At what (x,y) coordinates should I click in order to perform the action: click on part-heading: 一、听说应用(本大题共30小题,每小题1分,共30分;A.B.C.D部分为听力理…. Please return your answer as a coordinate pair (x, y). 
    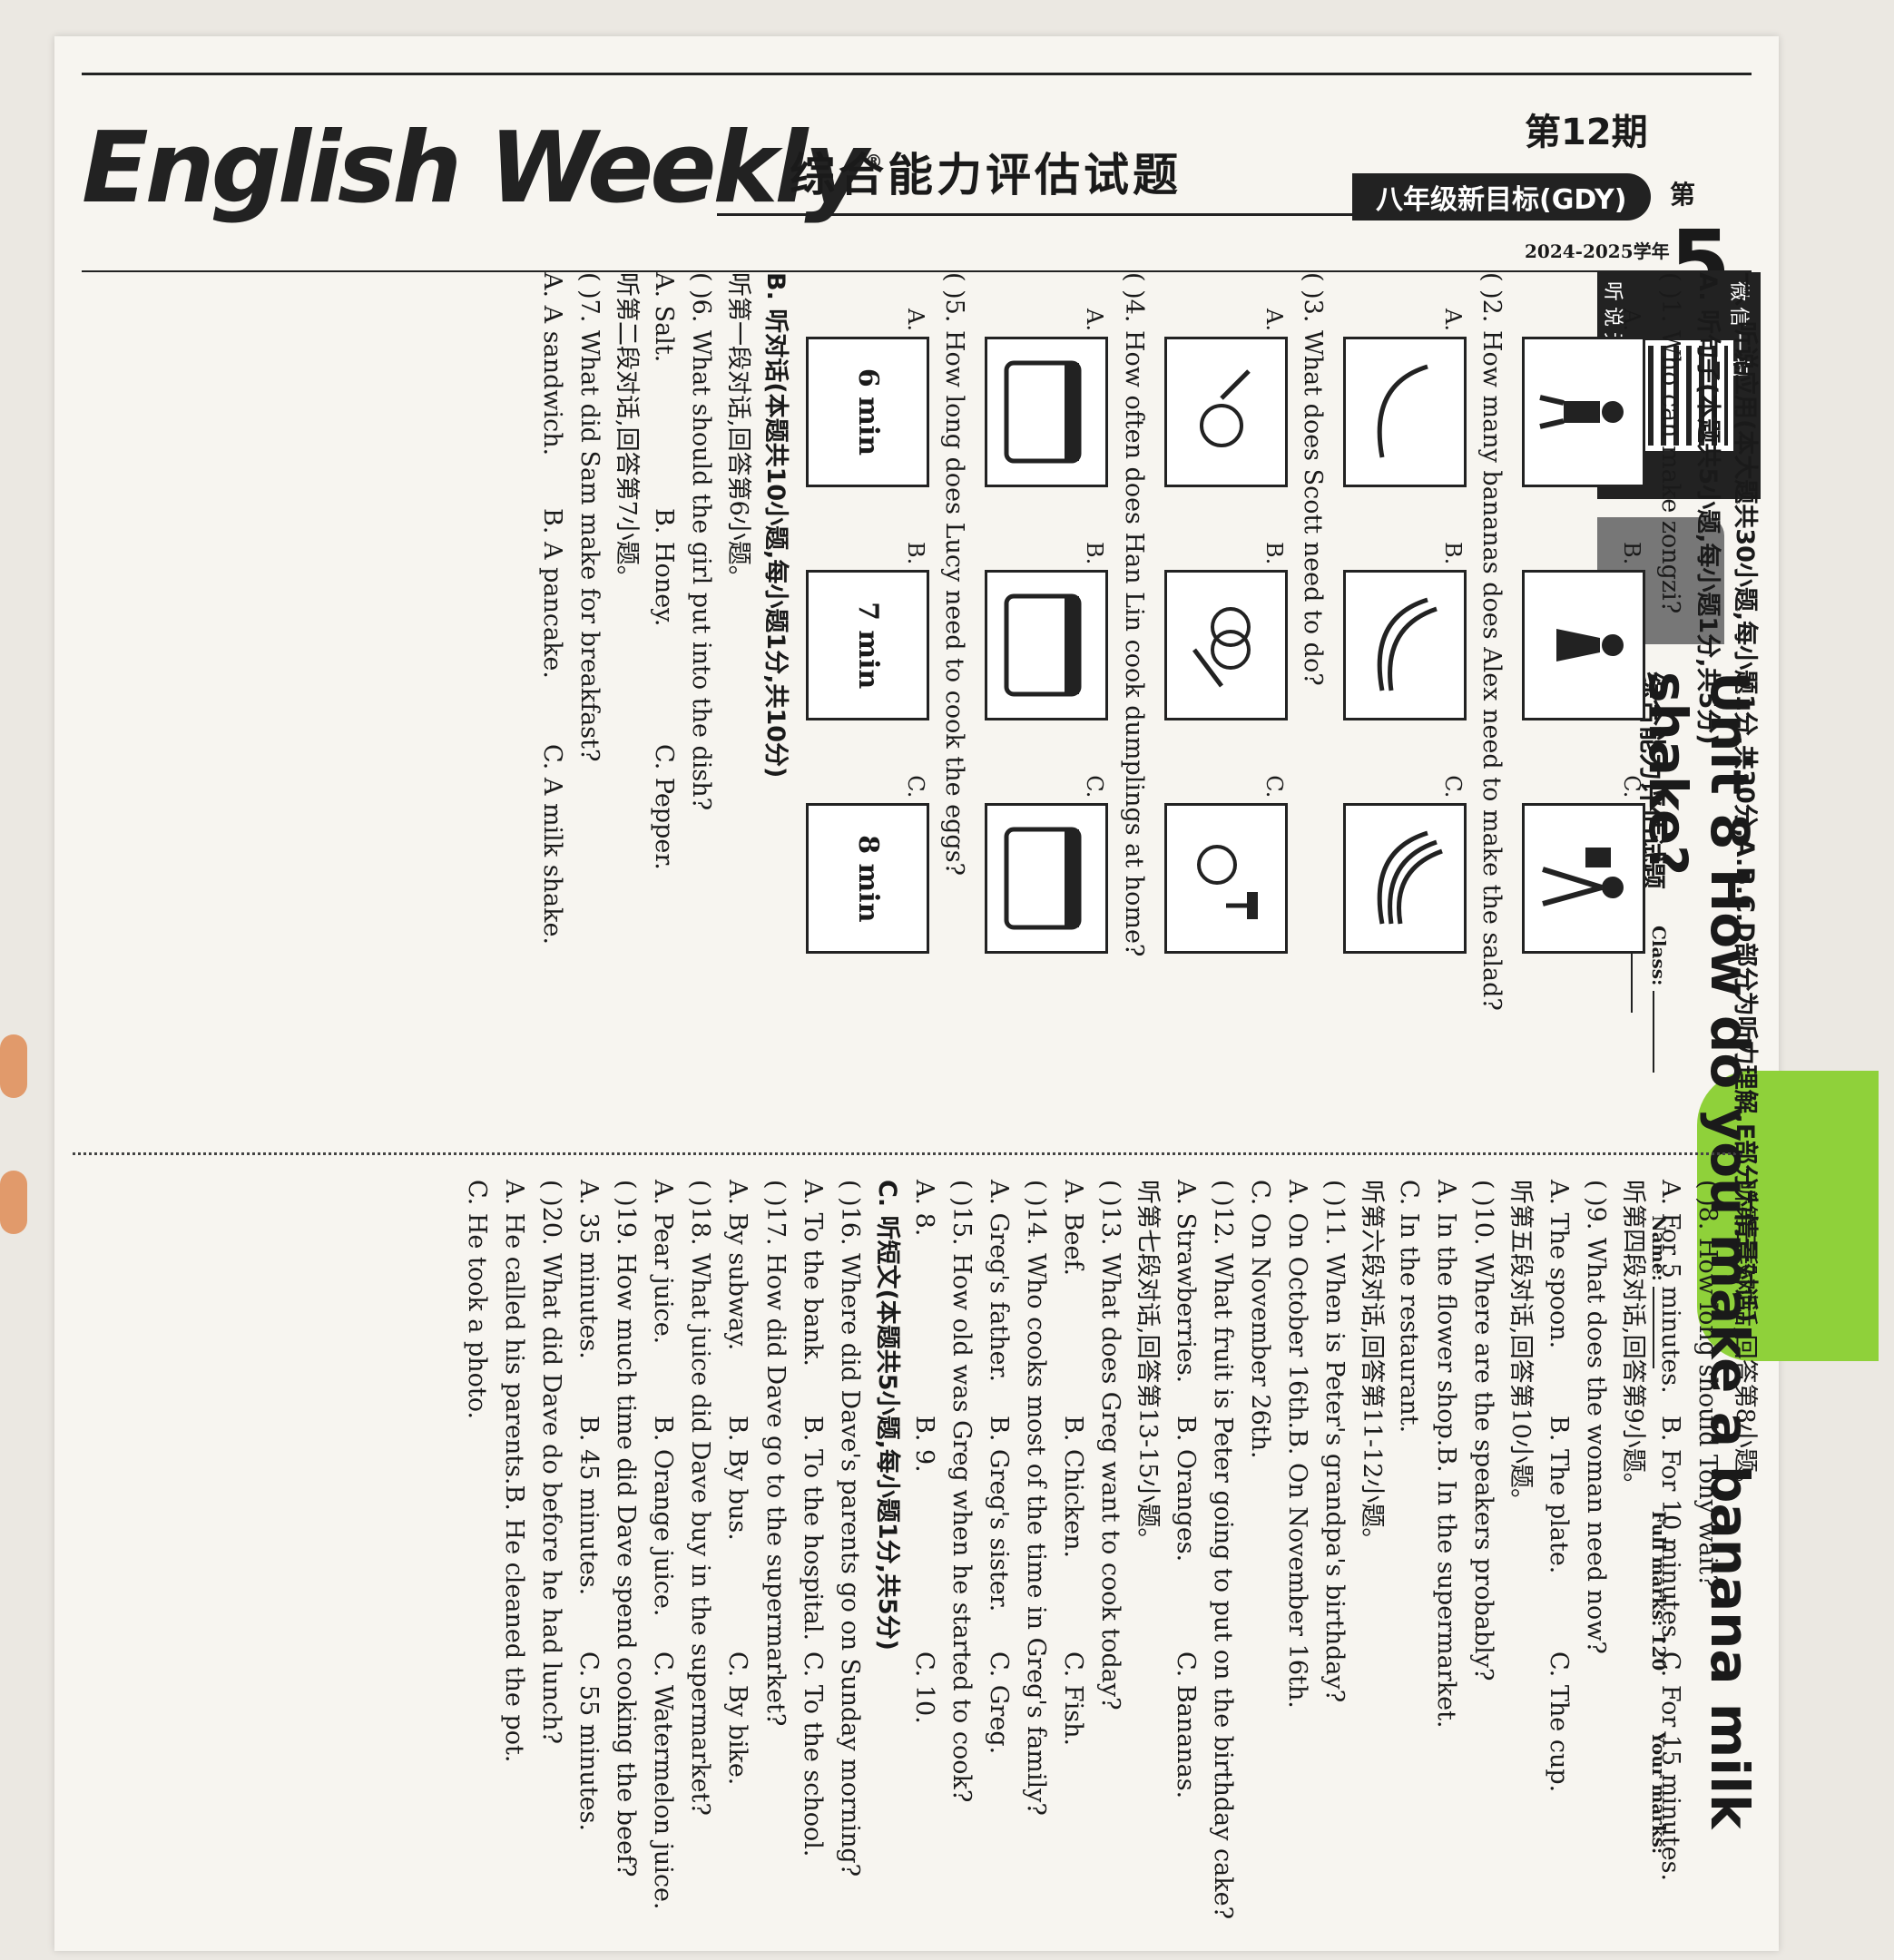
    Looking at the image, I should click on (1745, 797).